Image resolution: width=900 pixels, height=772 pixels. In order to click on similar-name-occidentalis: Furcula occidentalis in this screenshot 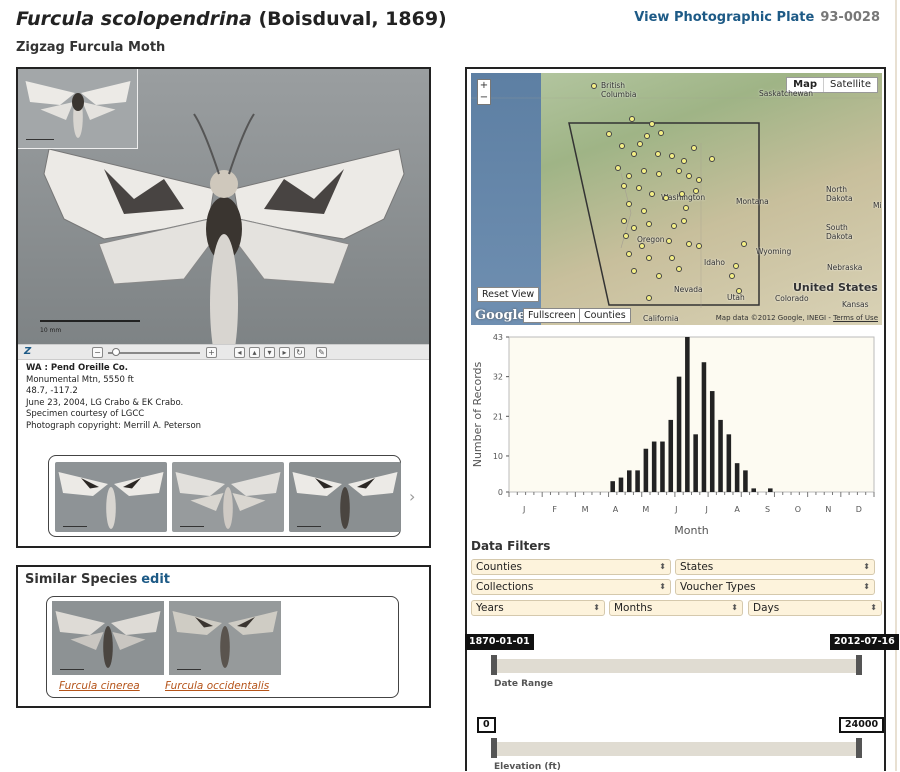, I will do `click(217, 686)`.